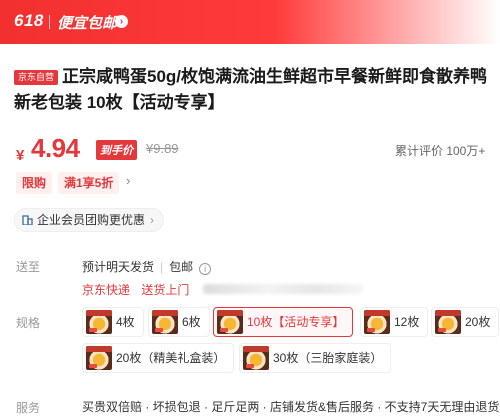 This screenshot has height=416, width=500. What do you see at coordinates (29, 20) in the screenshot?
I see `promo-event-logo: 618` at bounding box center [29, 20].